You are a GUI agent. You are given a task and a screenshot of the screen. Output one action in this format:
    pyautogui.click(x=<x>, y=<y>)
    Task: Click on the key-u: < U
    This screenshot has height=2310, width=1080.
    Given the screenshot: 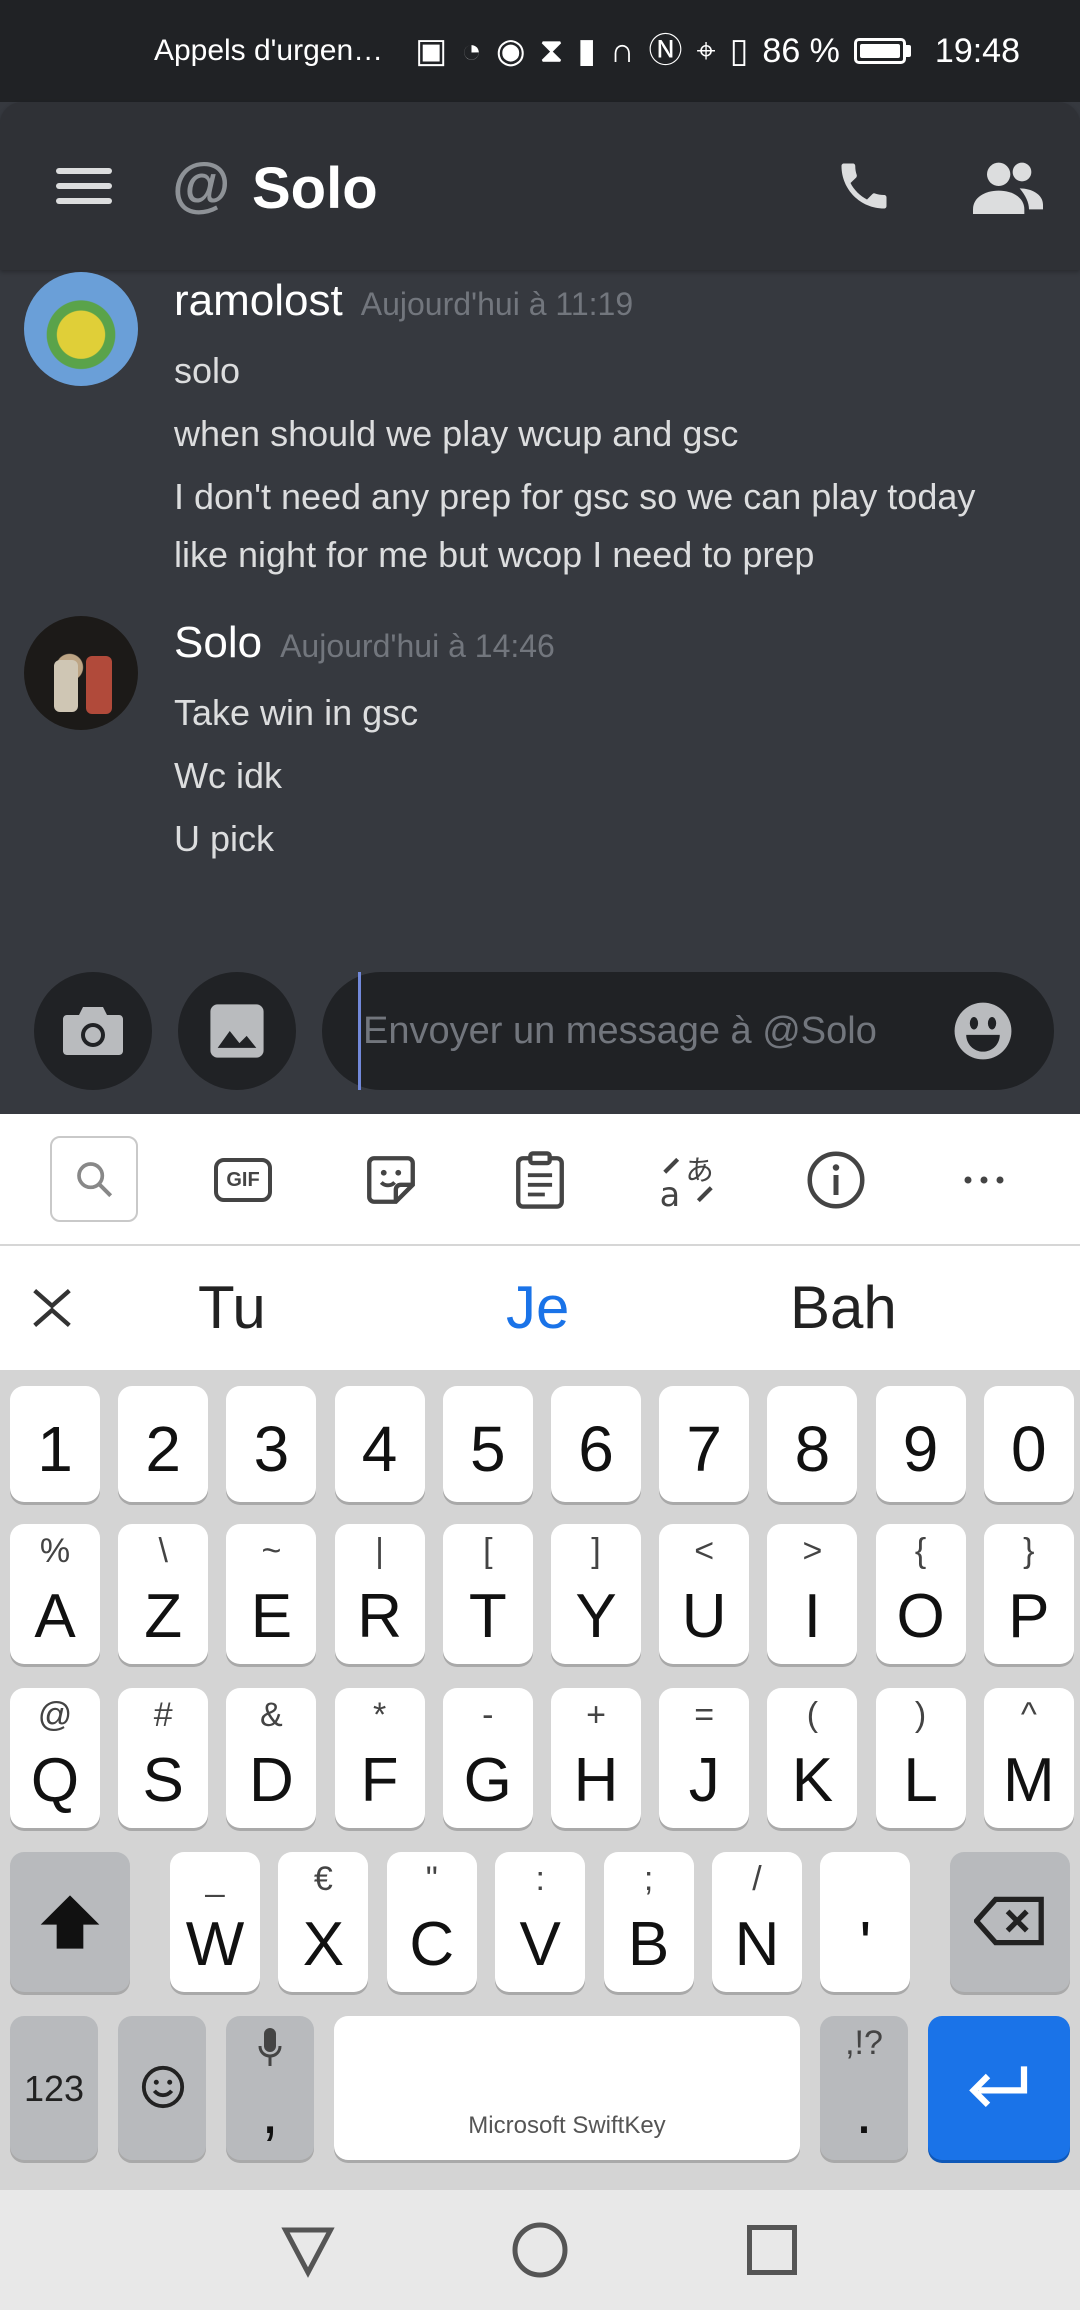 What is the action you would take?
    pyautogui.click(x=704, y=1594)
    